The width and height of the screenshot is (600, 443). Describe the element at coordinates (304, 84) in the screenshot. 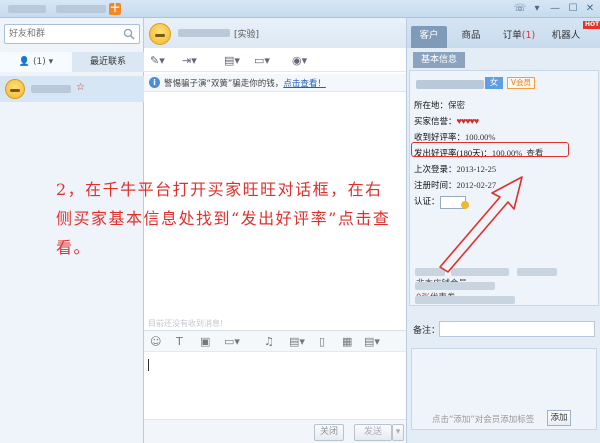

I see `notice-link: 点击查看！` at that location.